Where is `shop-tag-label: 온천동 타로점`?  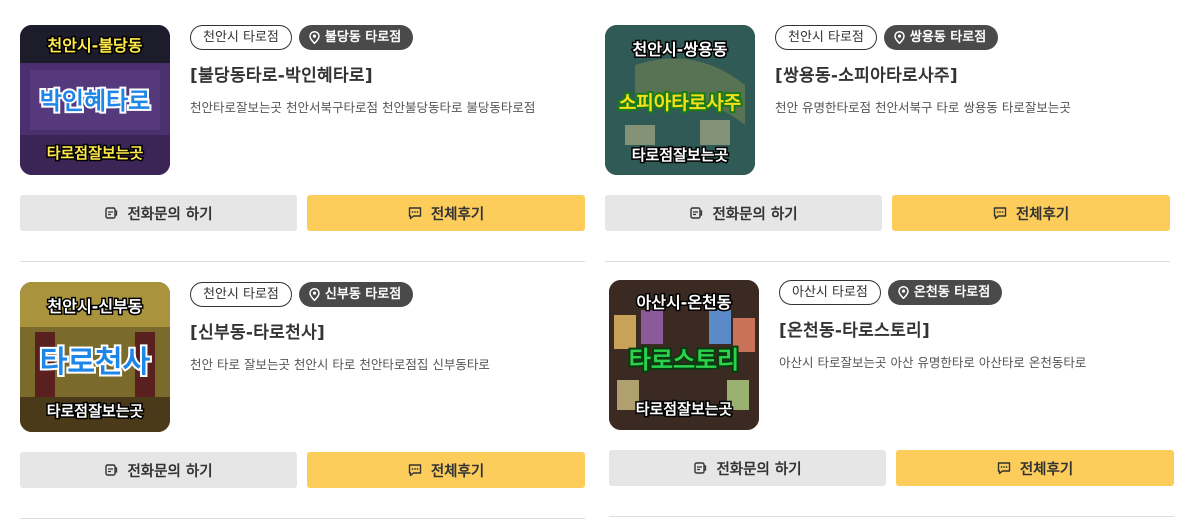 shop-tag-label: 온천동 타로점 is located at coordinates (952, 292).